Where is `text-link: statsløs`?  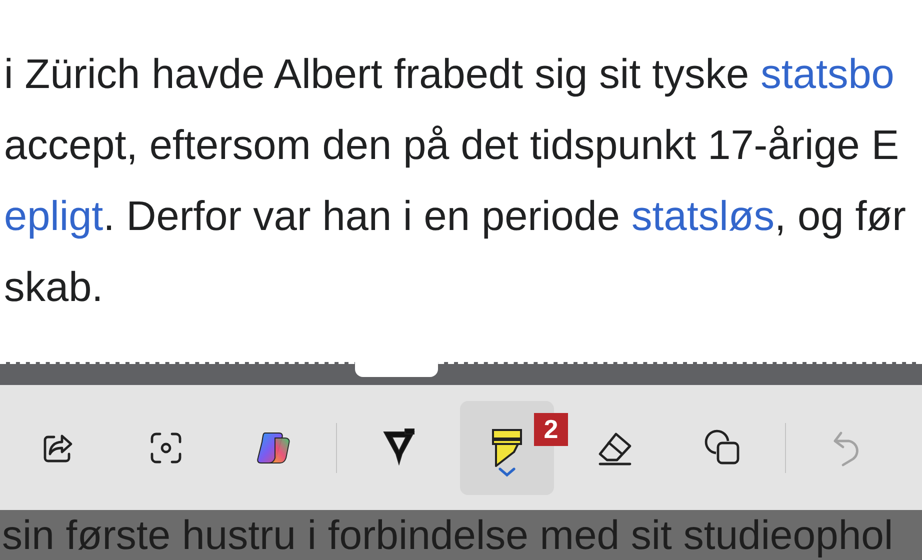 text-link: statsløs is located at coordinates (702, 215).